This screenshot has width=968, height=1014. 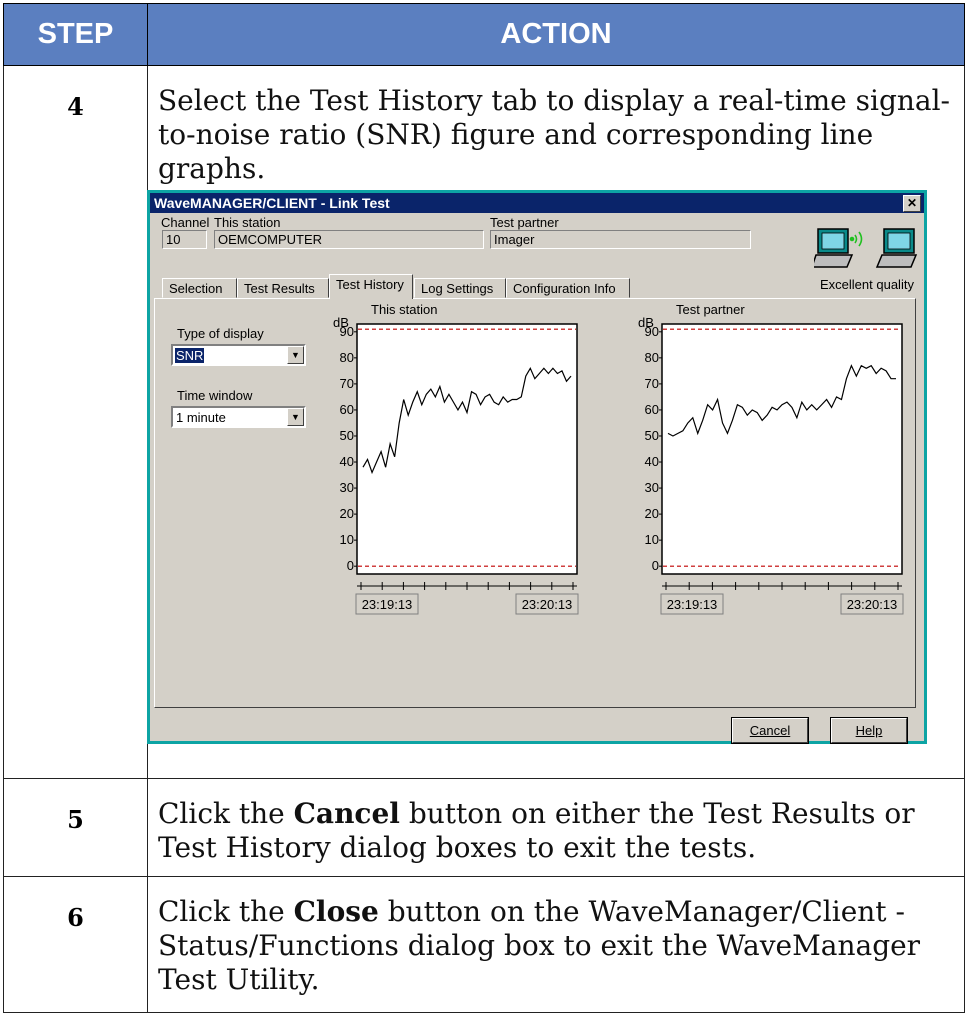 I want to click on type-of-display-label: Type of display, so click(x=220, y=333).